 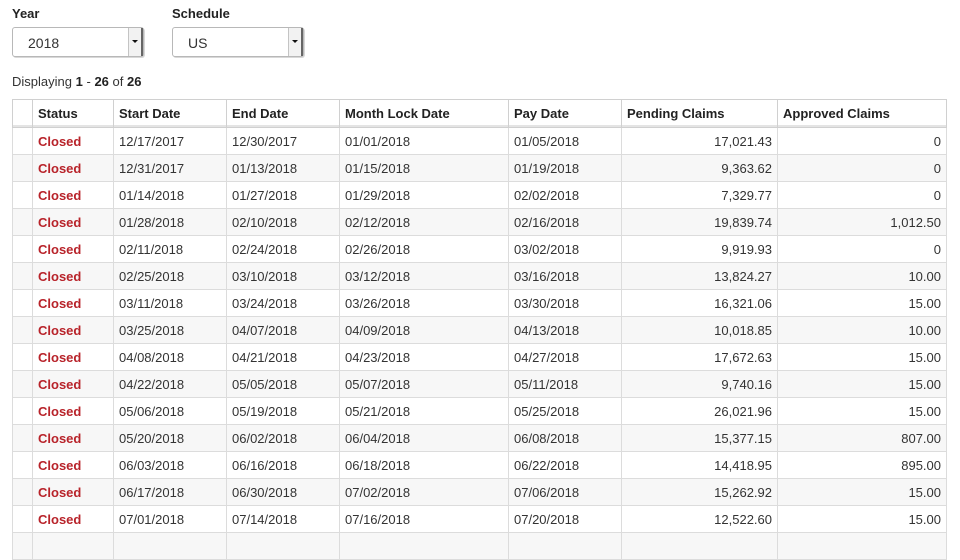 What do you see at coordinates (22, 113) in the screenshot?
I see `row-selector-header` at bounding box center [22, 113].